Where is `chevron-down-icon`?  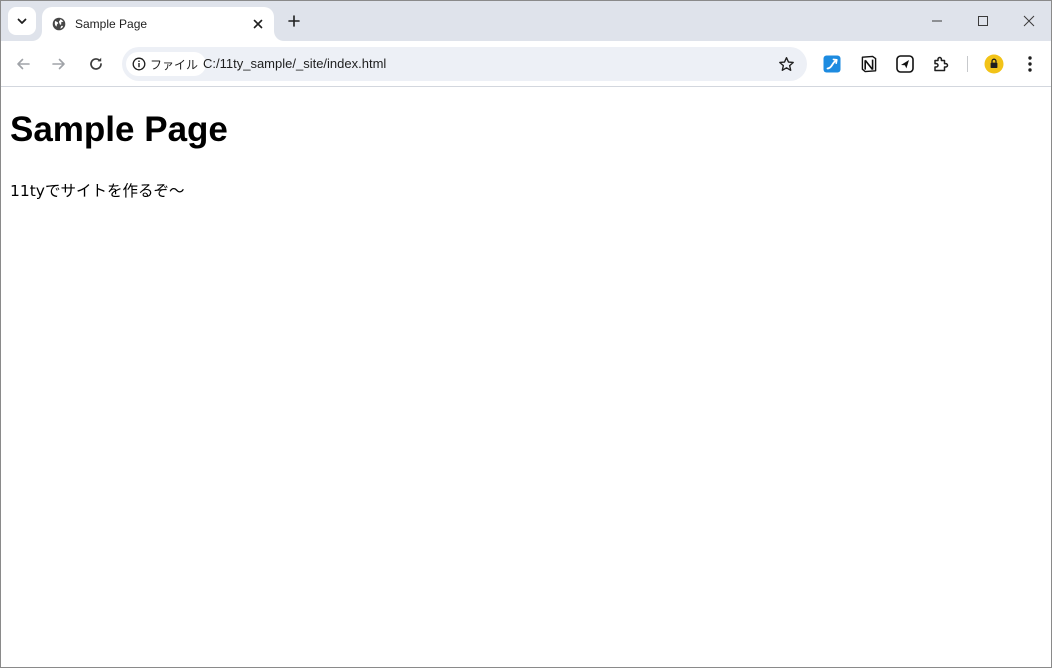
chevron-down-icon is located at coordinates (22, 21).